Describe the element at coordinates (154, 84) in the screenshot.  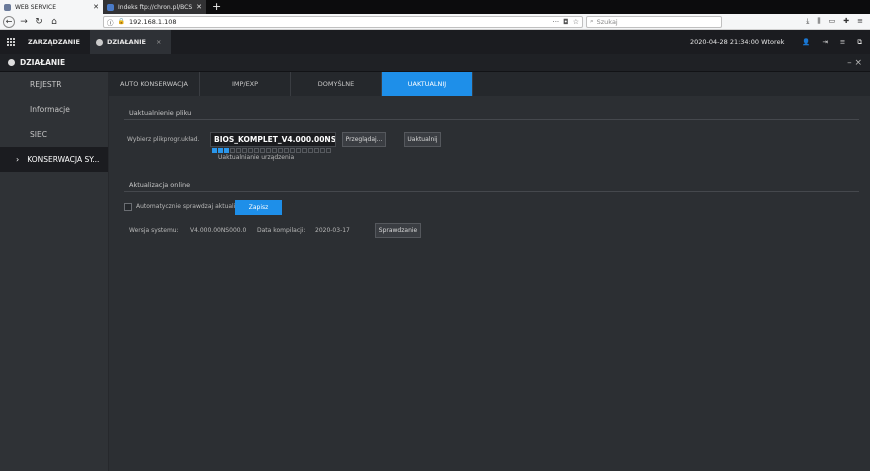
I see `tab-auto-maintenance: AUTO KONSERWACJA` at that location.